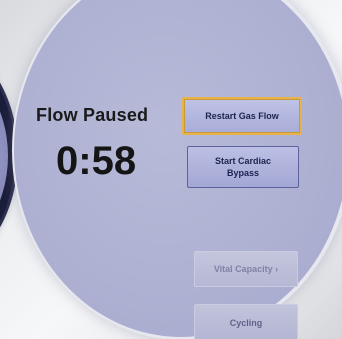  Describe the element at coordinates (96, 161) in the screenshot. I see `flow-pause-timer: 0:58` at that location.